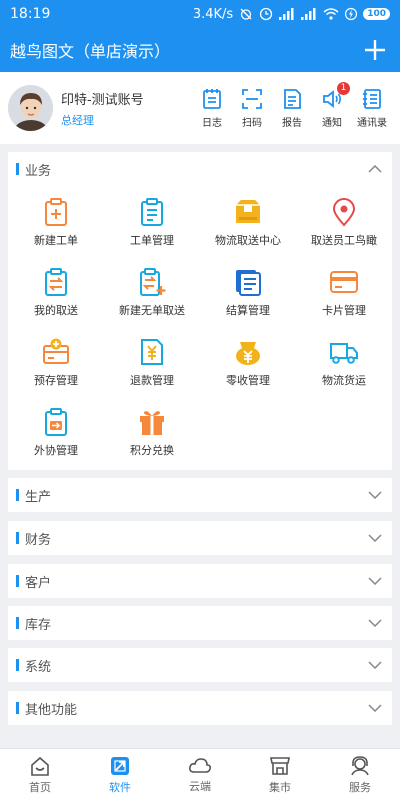 The width and height of the screenshot is (400, 800). What do you see at coordinates (332, 105) in the screenshot?
I see `quick-notification: 1 通知` at bounding box center [332, 105].